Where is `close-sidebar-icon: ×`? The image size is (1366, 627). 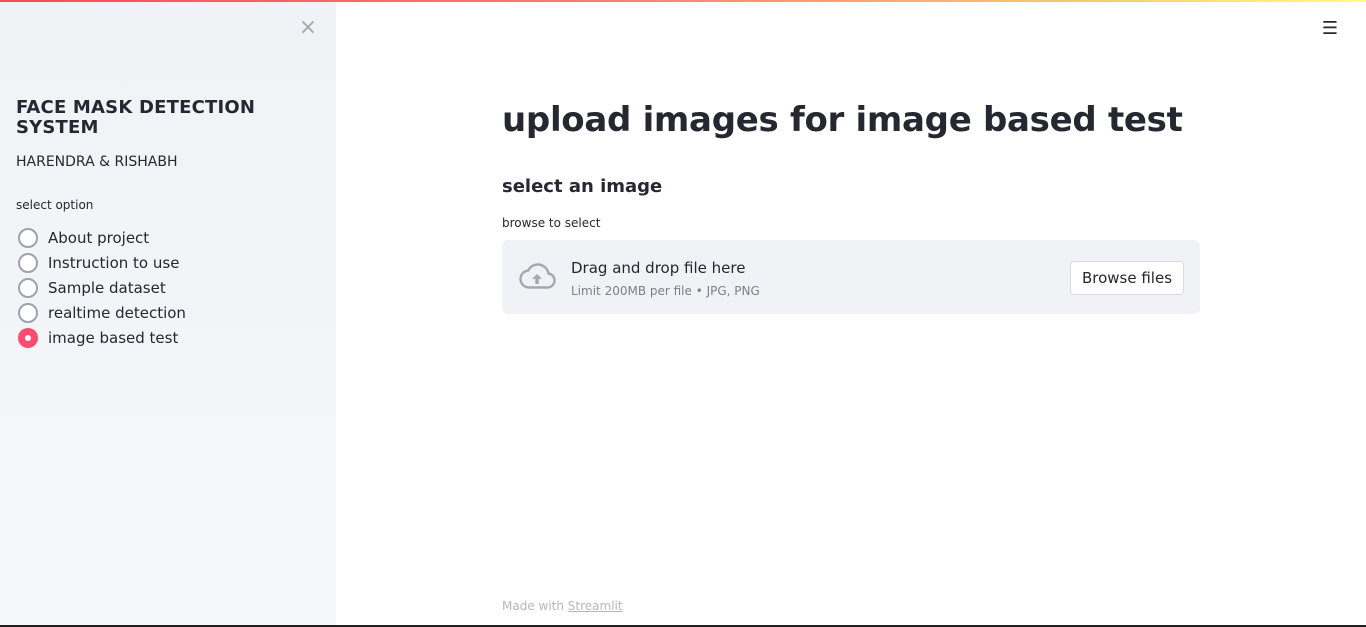 close-sidebar-icon: × is located at coordinates (308, 28).